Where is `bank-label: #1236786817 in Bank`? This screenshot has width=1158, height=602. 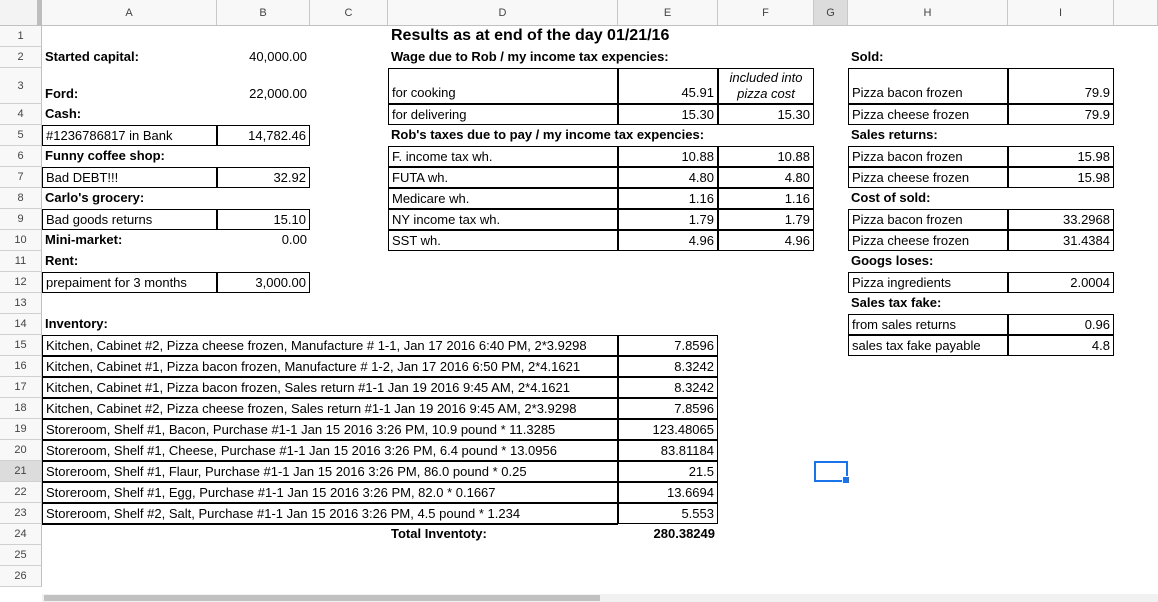 bank-label: #1236786817 in Bank is located at coordinates (129, 135).